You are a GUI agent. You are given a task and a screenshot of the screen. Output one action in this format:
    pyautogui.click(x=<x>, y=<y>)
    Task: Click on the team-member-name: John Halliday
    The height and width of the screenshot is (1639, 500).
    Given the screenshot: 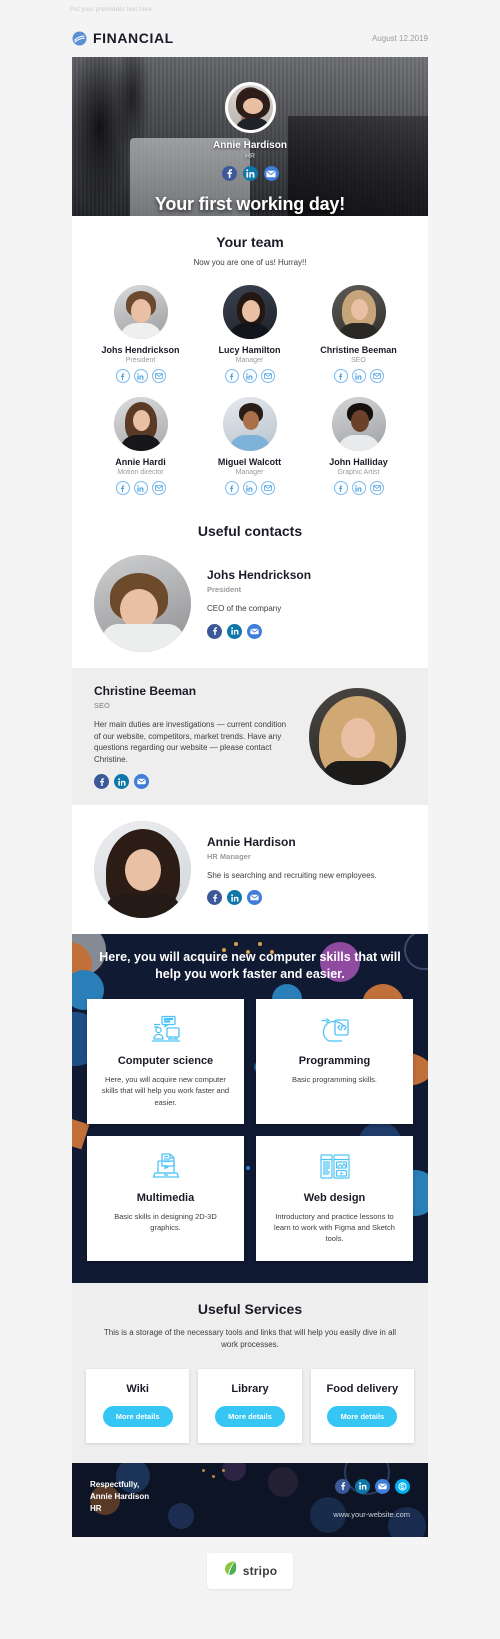 What is the action you would take?
    pyautogui.click(x=358, y=462)
    